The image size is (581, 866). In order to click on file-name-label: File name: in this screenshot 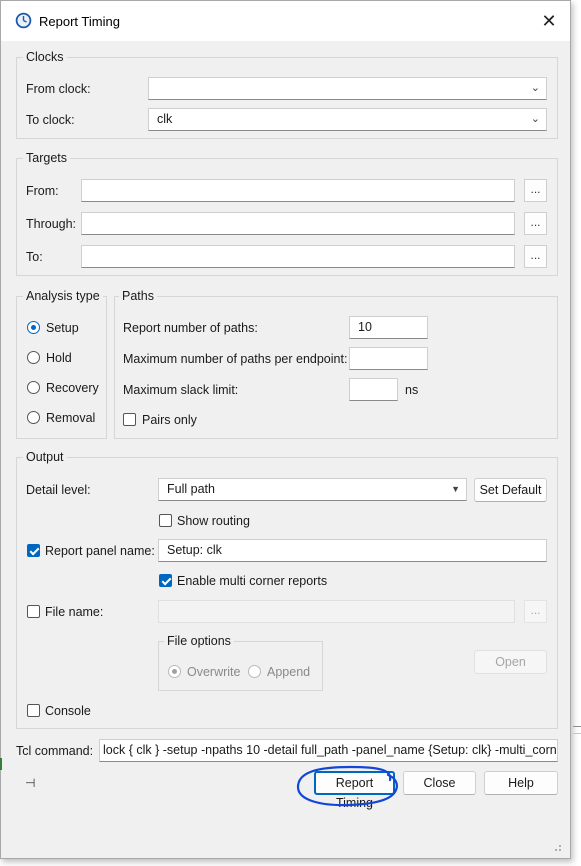, I will do `click(74, 612)`.